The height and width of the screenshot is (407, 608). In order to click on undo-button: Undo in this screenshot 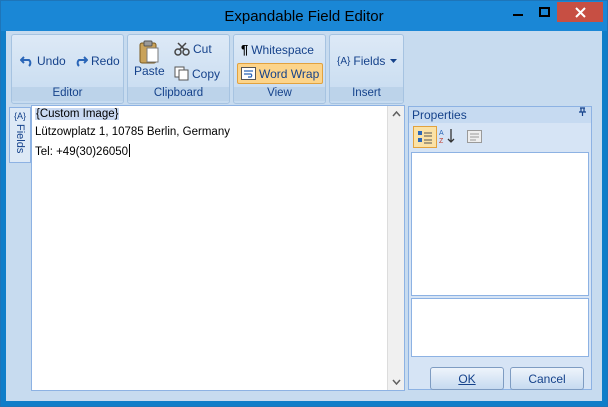, I will do `click(43, 61)`.